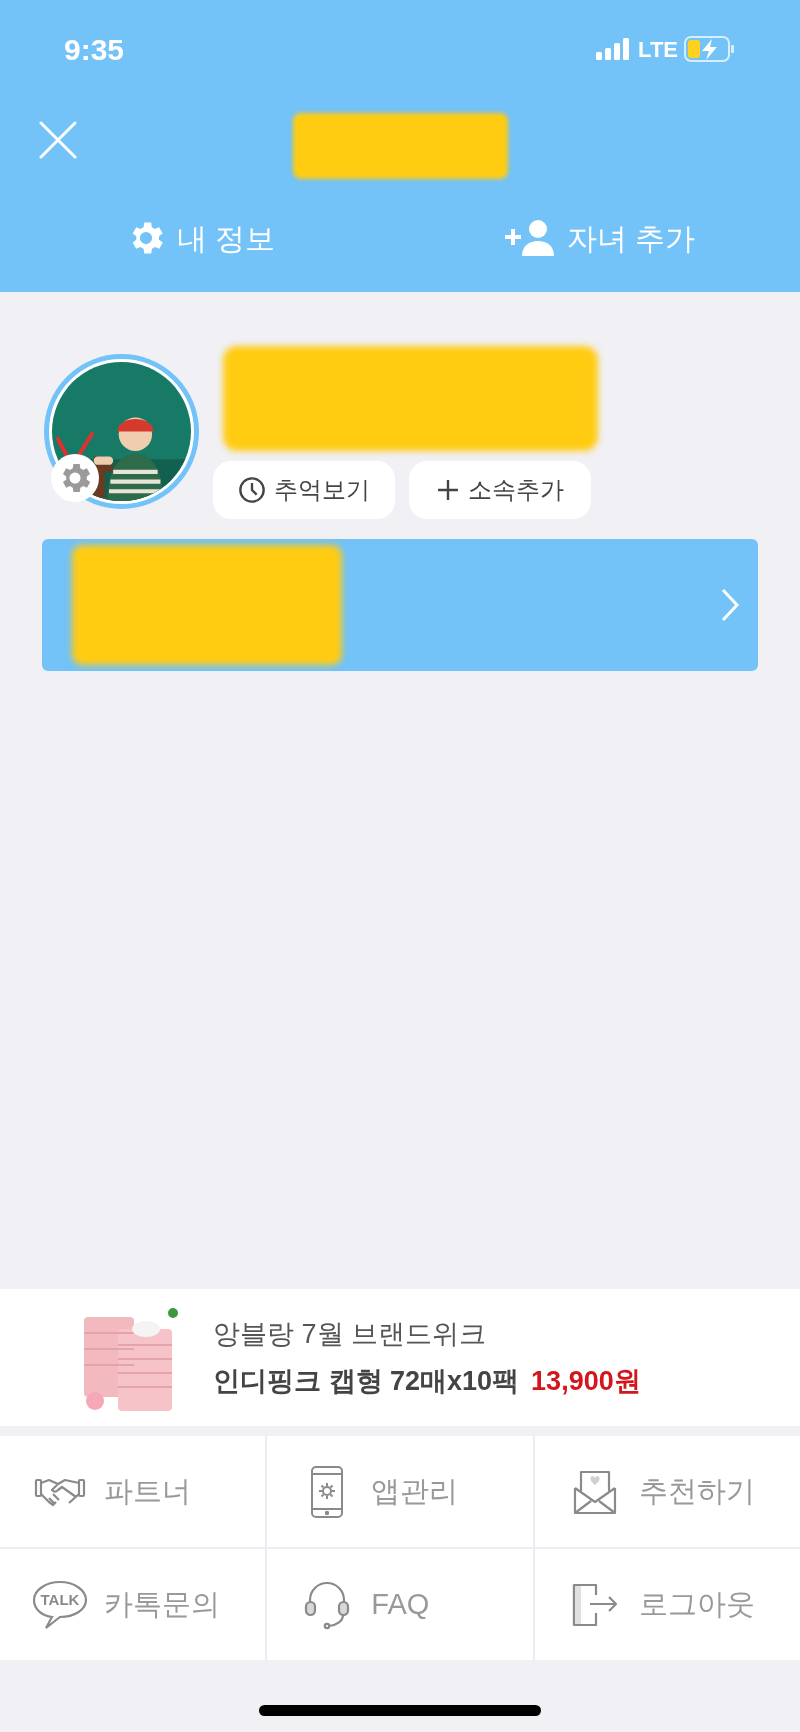 This screenshot has width=800, height=1732. What do you see at coordinates (200, 241) in the screenshot?
I see `header-action: 내 정보` at bounding box center [200, 241].